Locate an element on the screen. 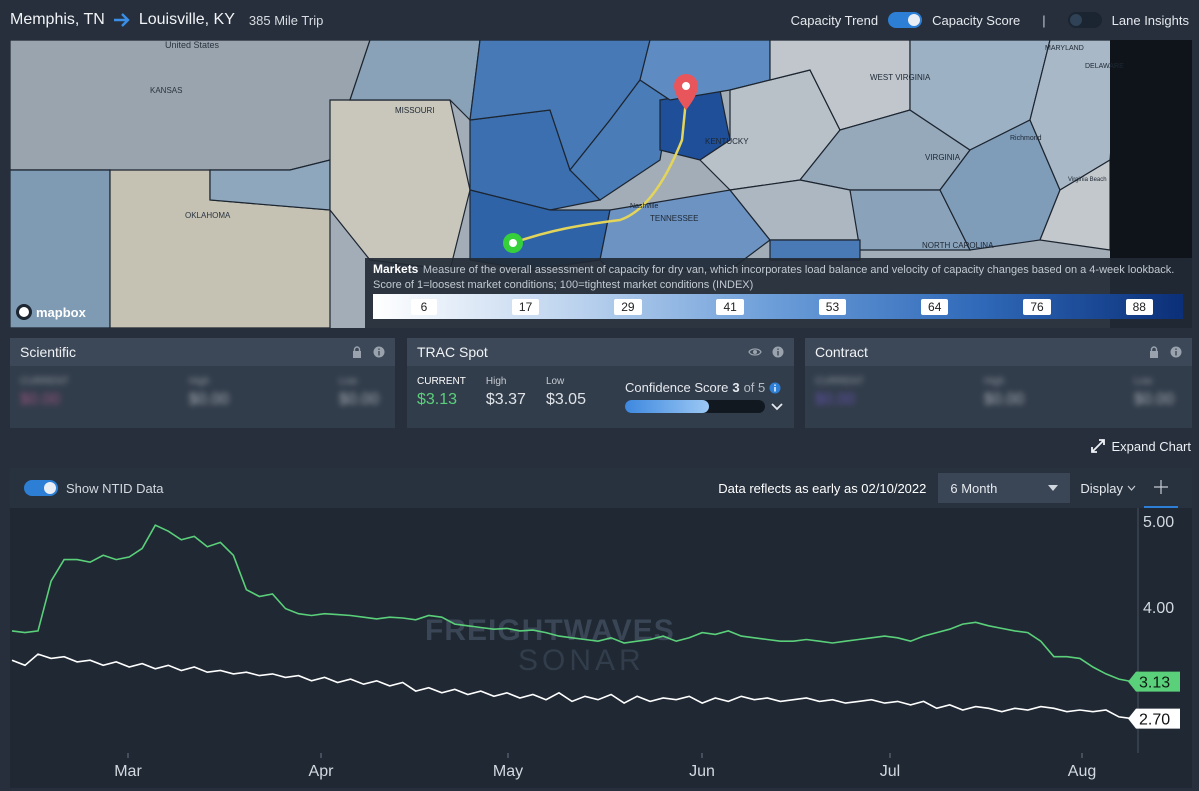 The height and width of the screenshot is (791, 1199). crosshair-icon is located at coordinates (1161, 487).